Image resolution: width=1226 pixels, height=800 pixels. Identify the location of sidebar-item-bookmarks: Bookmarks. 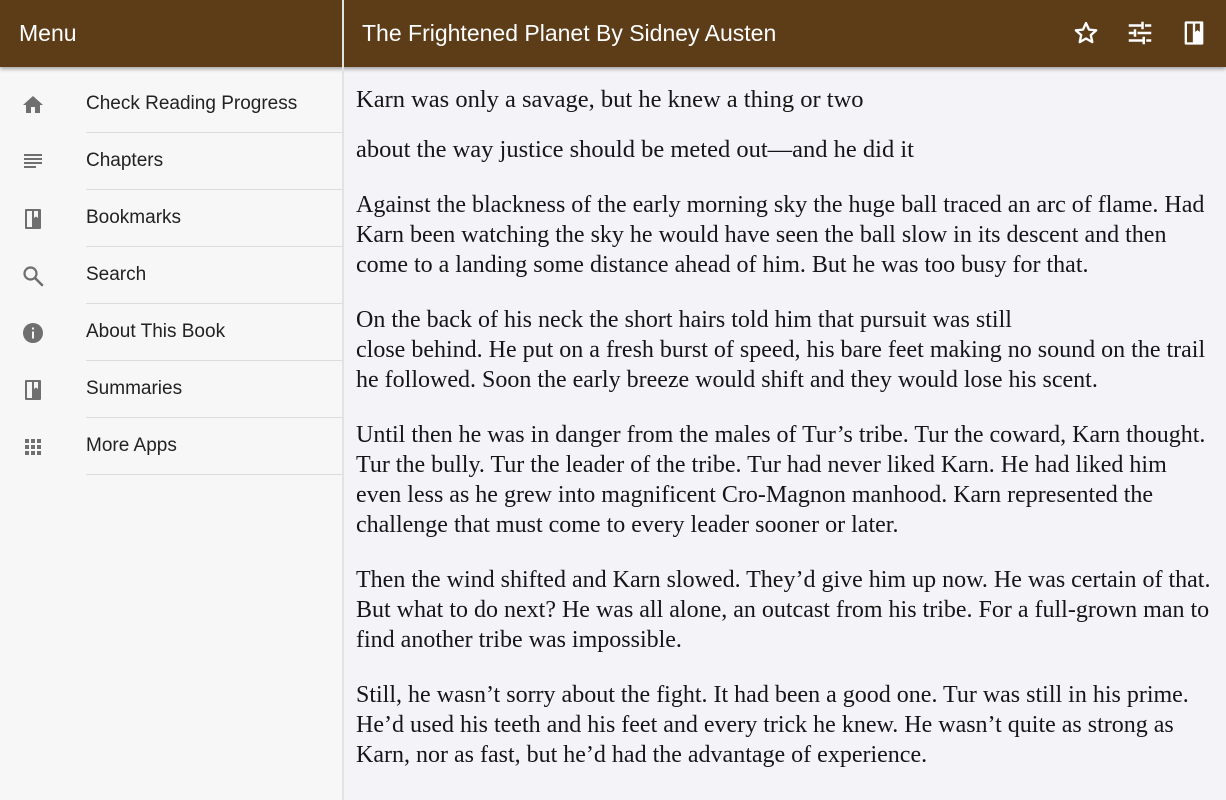
(171, 218).